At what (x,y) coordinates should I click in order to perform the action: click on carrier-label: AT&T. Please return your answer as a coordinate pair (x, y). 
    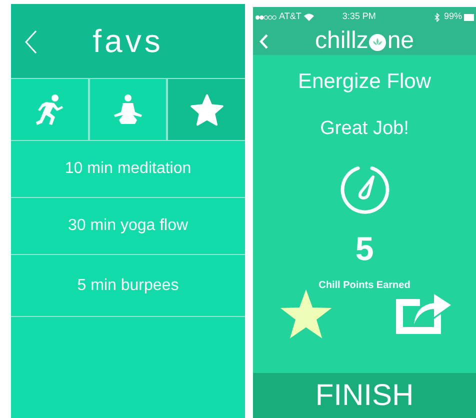
    Looking at the image, I should click on (290, 17).